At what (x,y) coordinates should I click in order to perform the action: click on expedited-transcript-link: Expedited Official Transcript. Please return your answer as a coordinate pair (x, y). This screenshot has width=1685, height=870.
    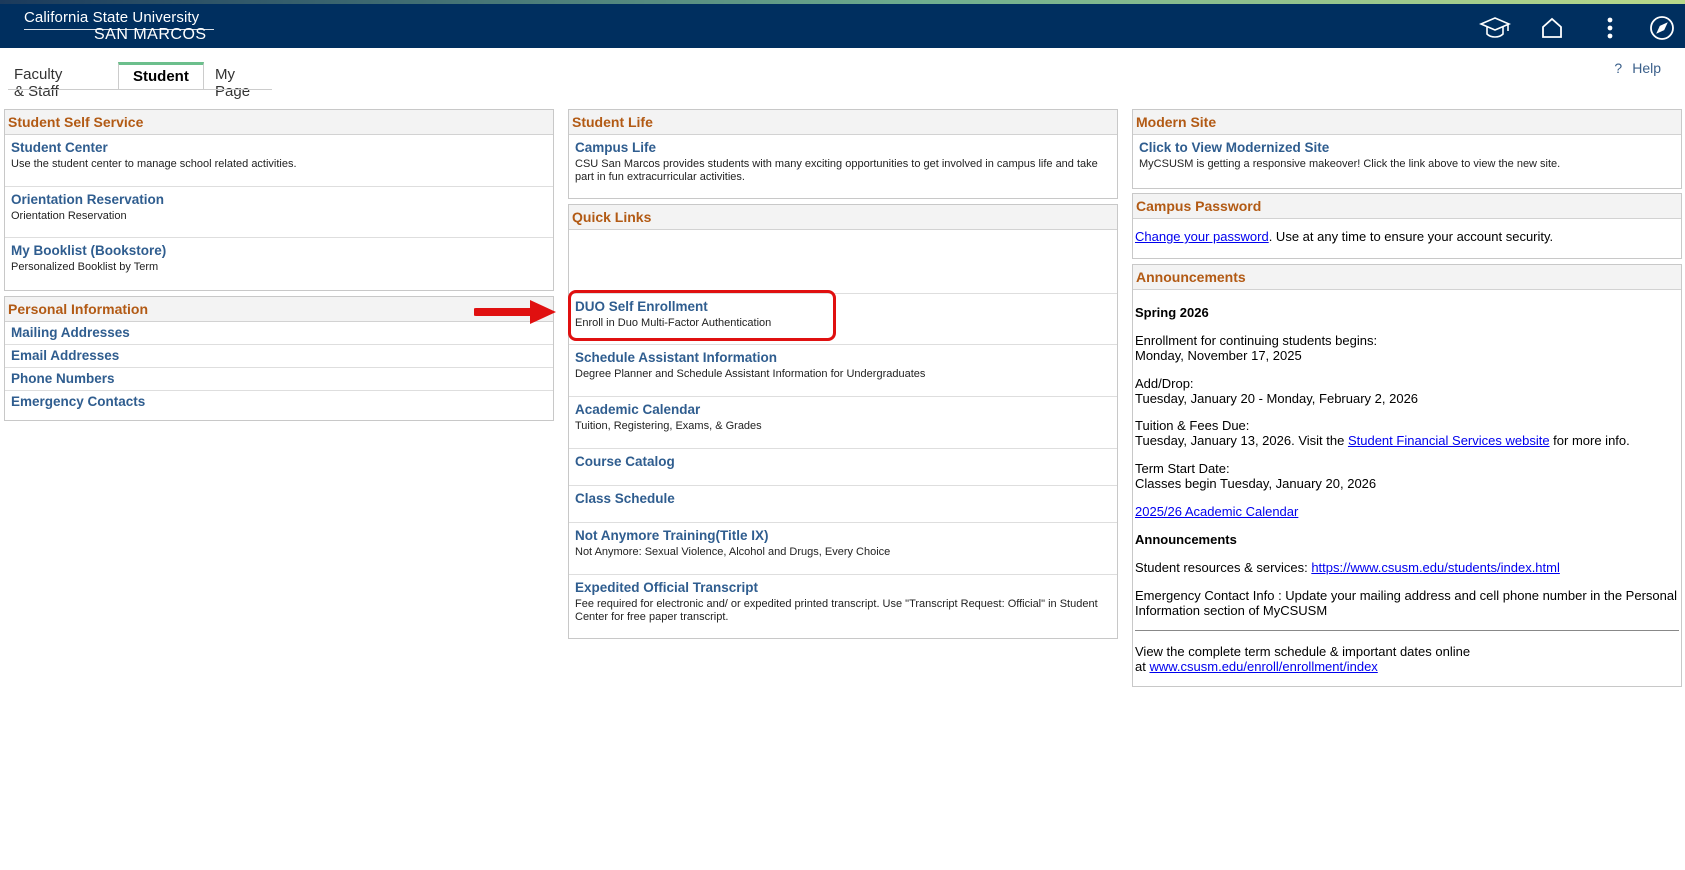
    Looking at the image, I should click on (666, 587).